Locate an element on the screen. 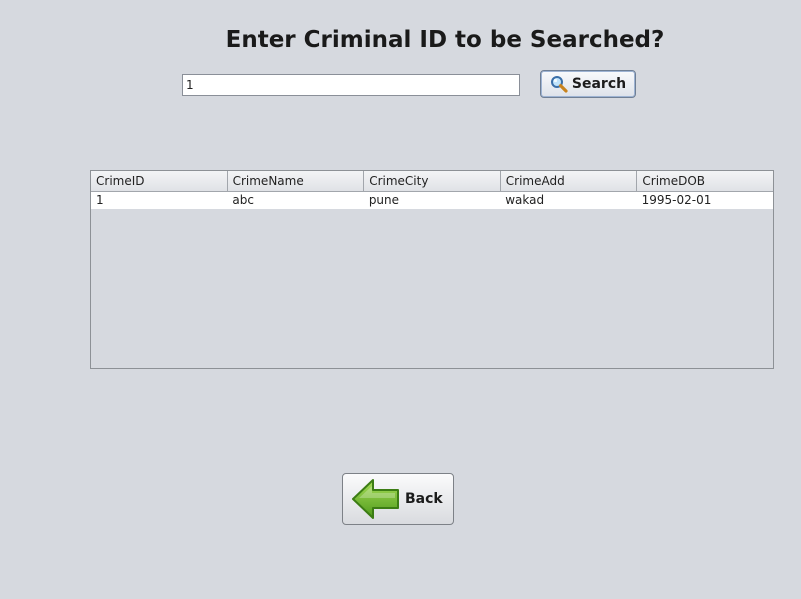 The height and width of the screenshot is (599, 801). back-button: Back is located at coordinates (398, 499).